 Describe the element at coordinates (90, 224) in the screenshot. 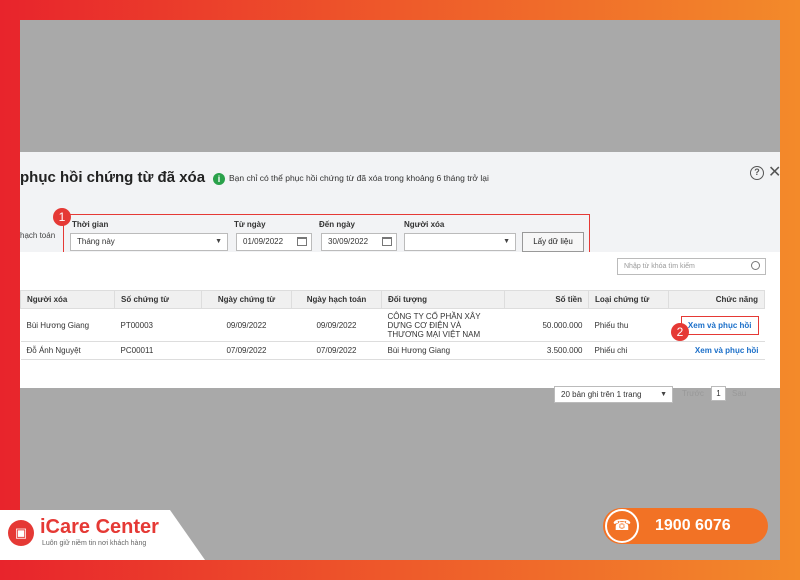

I see `period-label: Thời gian` at that location.